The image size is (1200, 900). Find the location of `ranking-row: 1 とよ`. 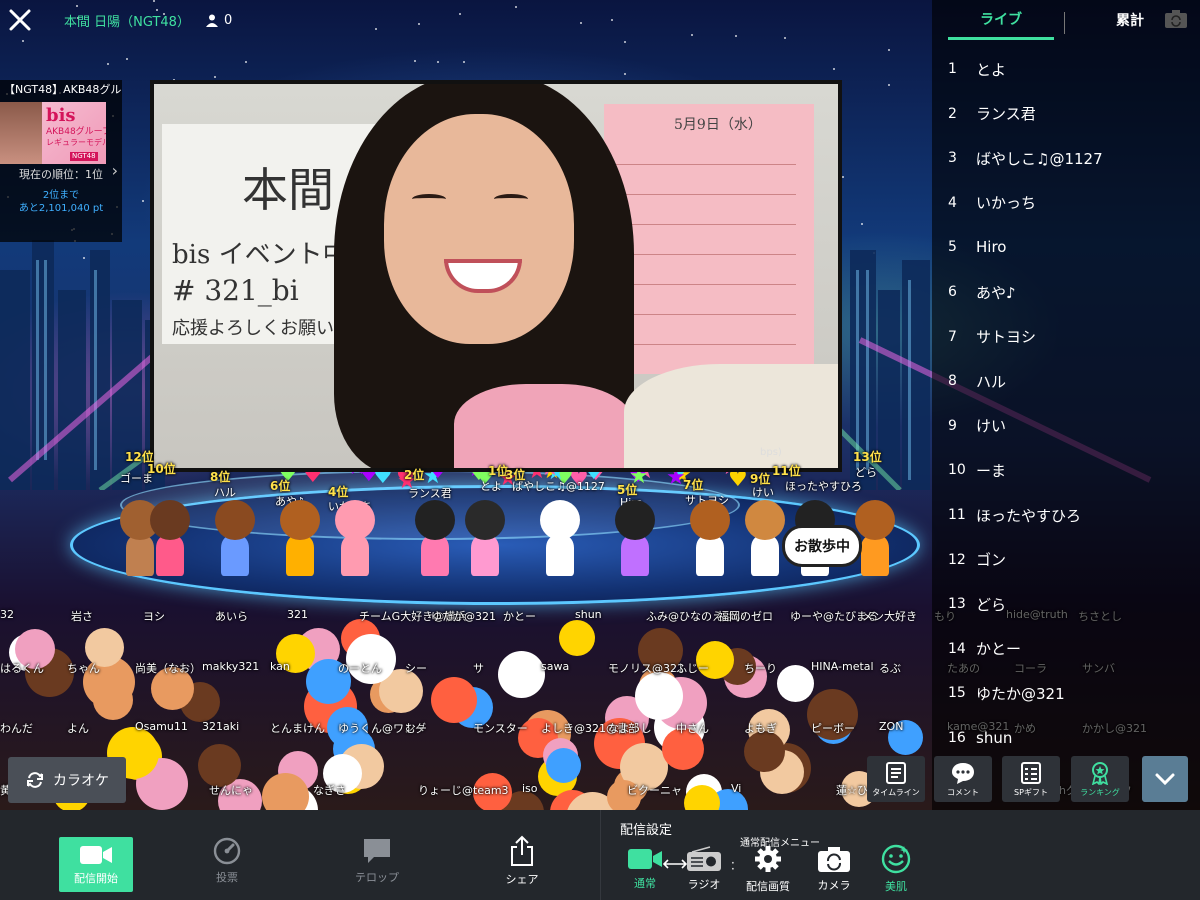

ranking-row: 1 とよ is located at coordinates (1066, 69).